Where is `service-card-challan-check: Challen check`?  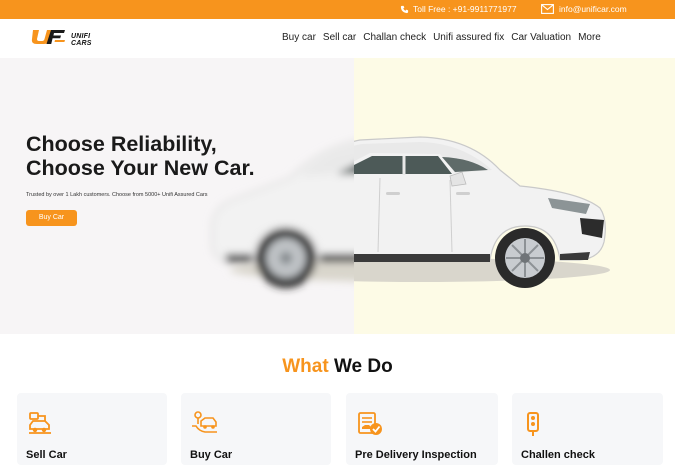 service-card-challan-check: Challen check is located at coordinates (587, 429).